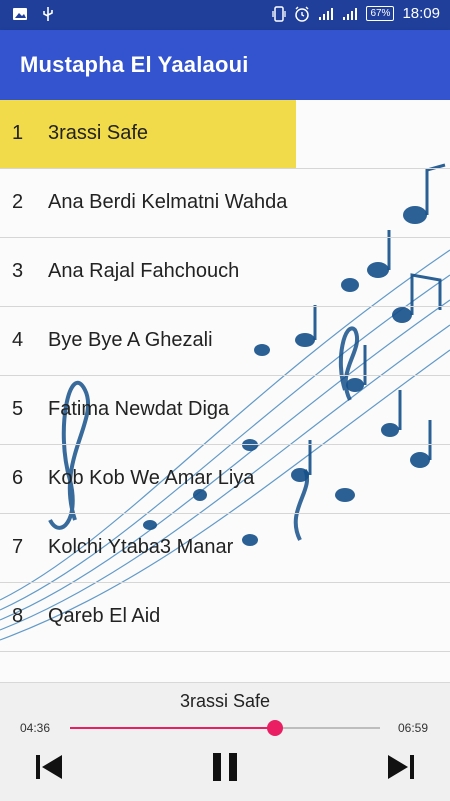  I want to click on total-time: 06:59, so click(413, 728).